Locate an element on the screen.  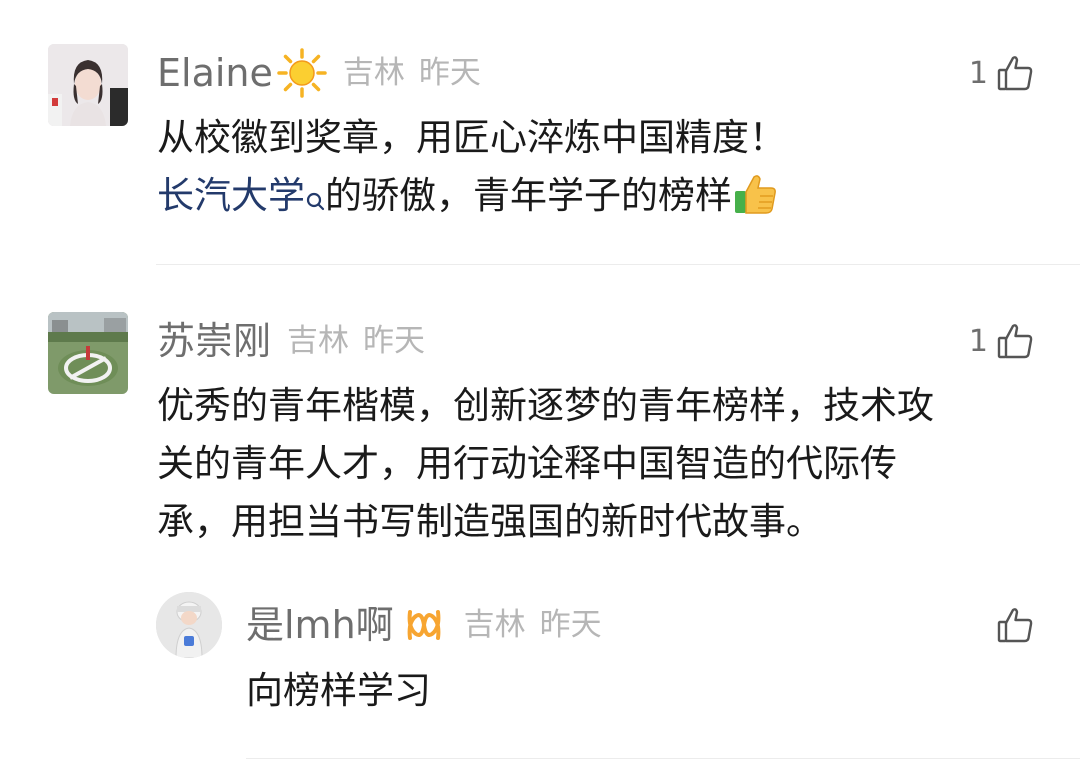
comment-text-line: 优秀的青年楷模，创新逐梦的青年榜样，技术攻 is located at coordinates (545, 405).